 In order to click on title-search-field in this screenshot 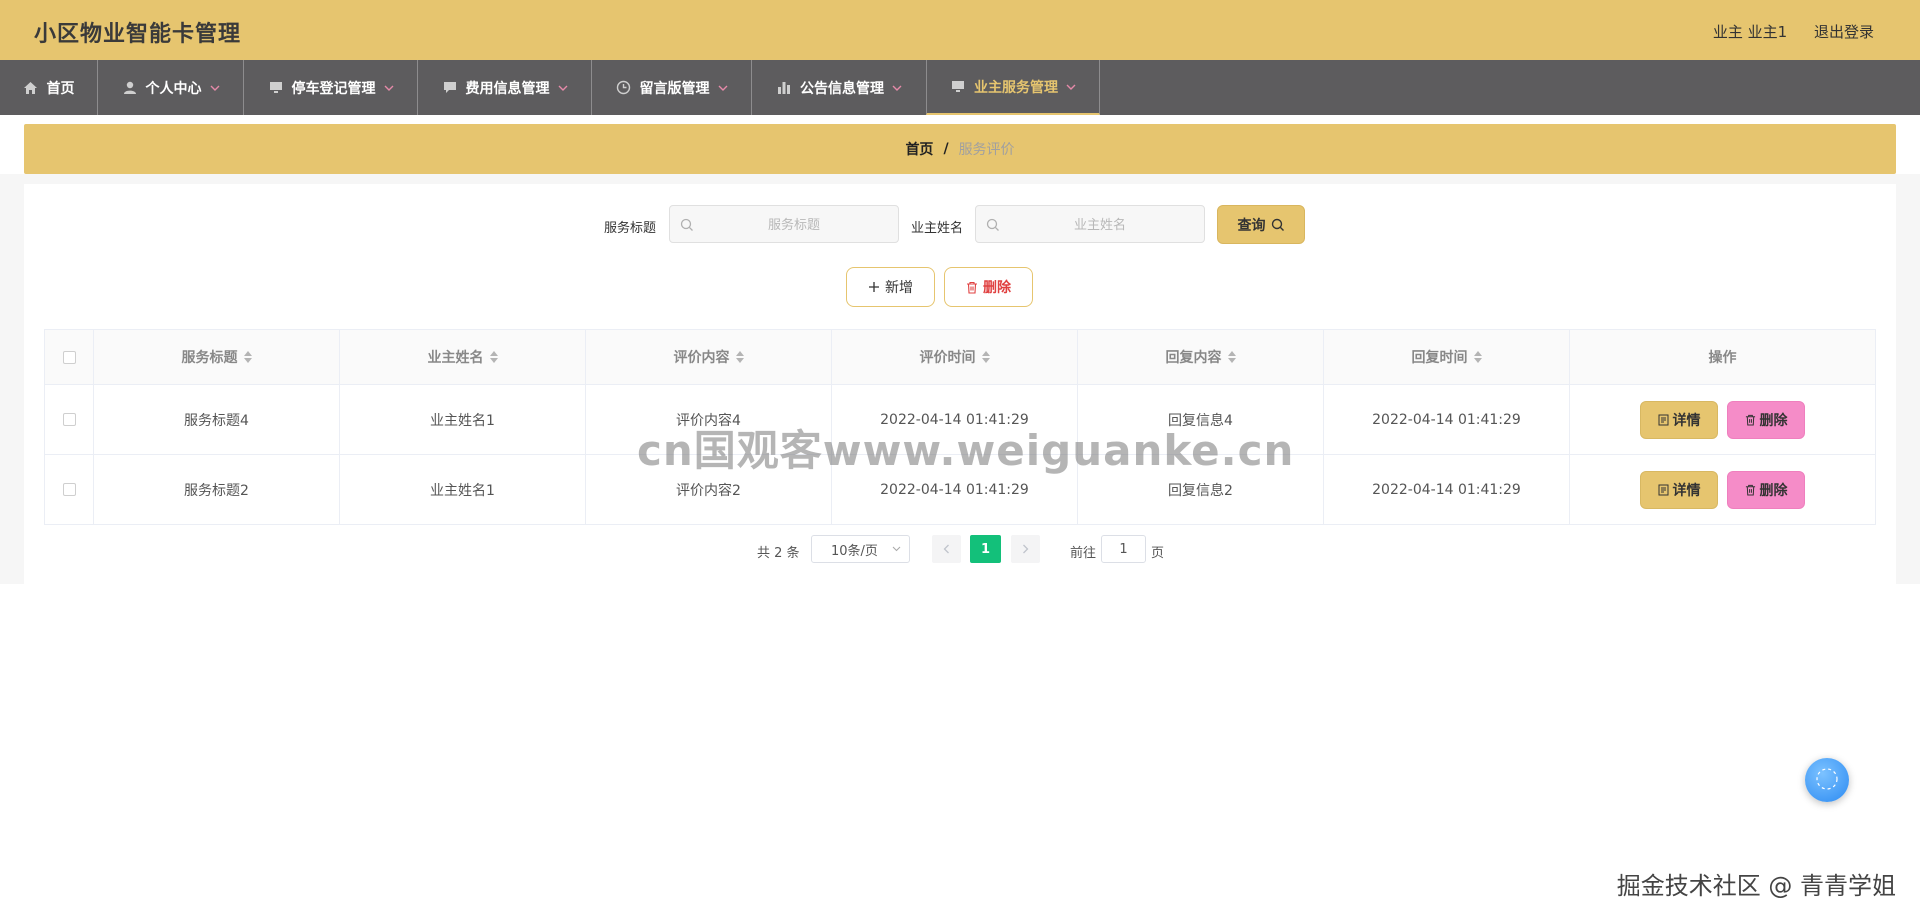, I will do `click(784, 224)`.